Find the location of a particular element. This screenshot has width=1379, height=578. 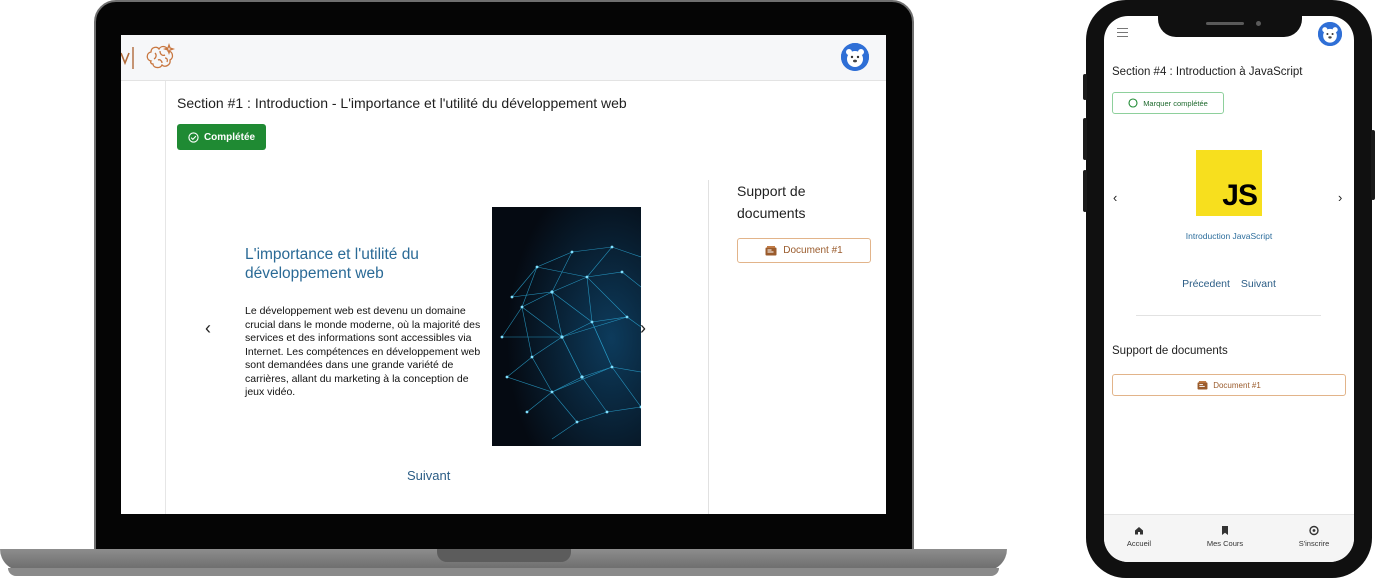

phone-volume-down is located at coordinates (1085, 191).